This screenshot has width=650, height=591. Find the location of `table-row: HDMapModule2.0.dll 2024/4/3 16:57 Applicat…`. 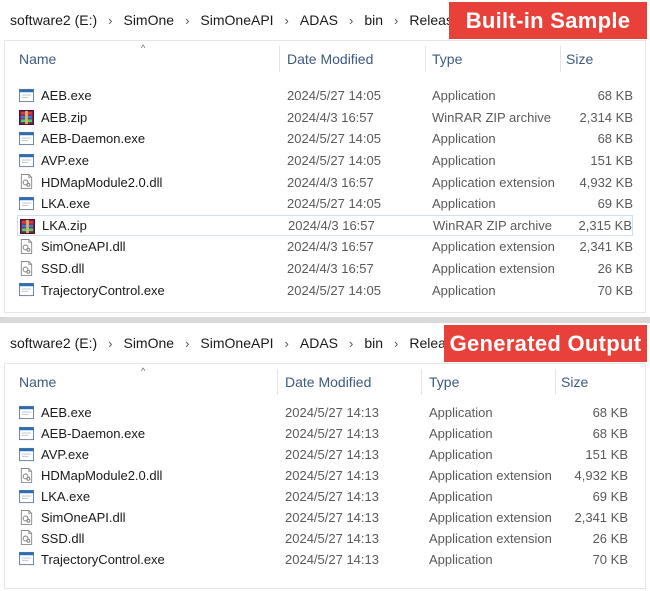

table-row: HDMapModule2.0.dll 2024/4/3 16:57 Applicat… is located at coordinates (325, 182).